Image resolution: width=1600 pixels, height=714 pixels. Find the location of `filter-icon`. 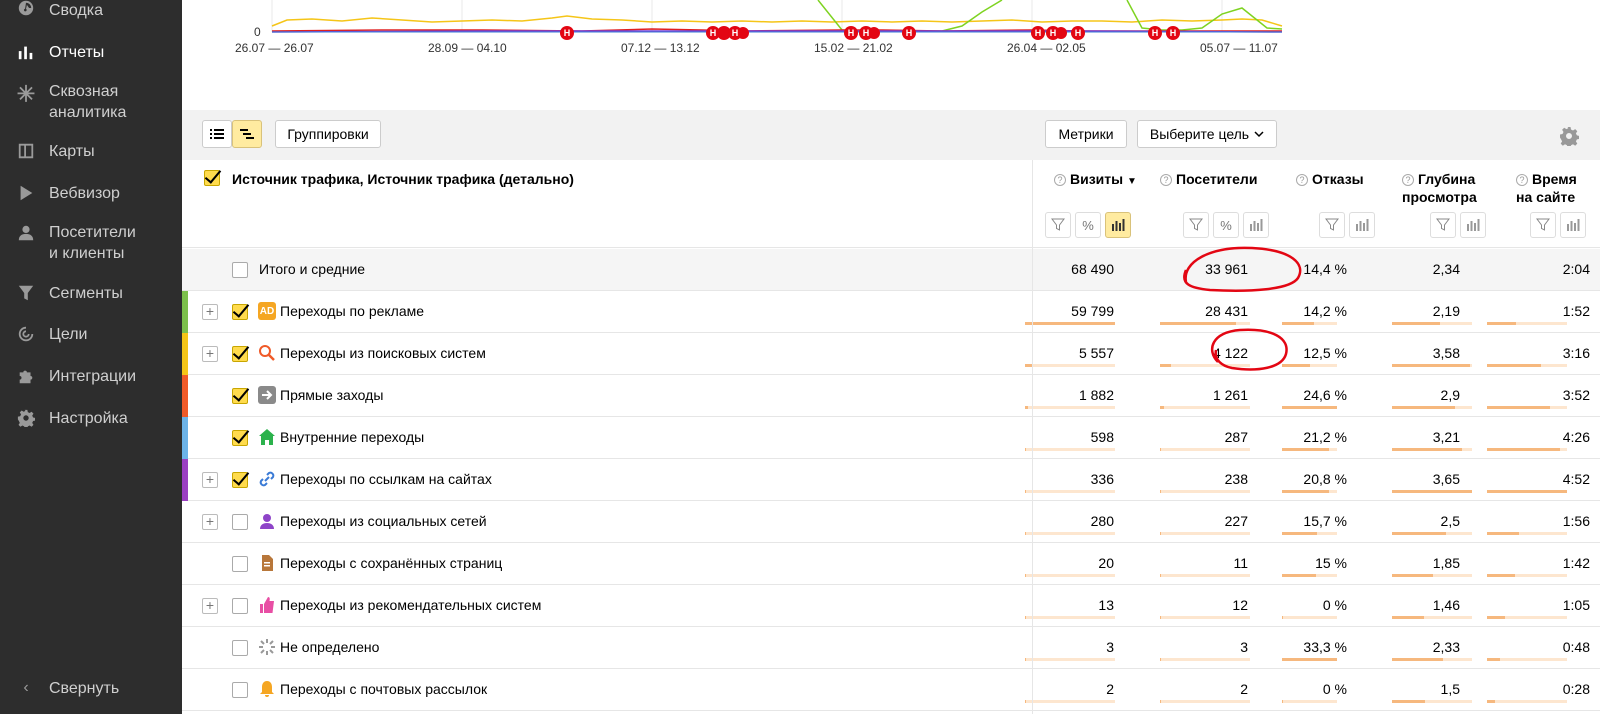

filter-icon is located at coordinates (1196, 224).